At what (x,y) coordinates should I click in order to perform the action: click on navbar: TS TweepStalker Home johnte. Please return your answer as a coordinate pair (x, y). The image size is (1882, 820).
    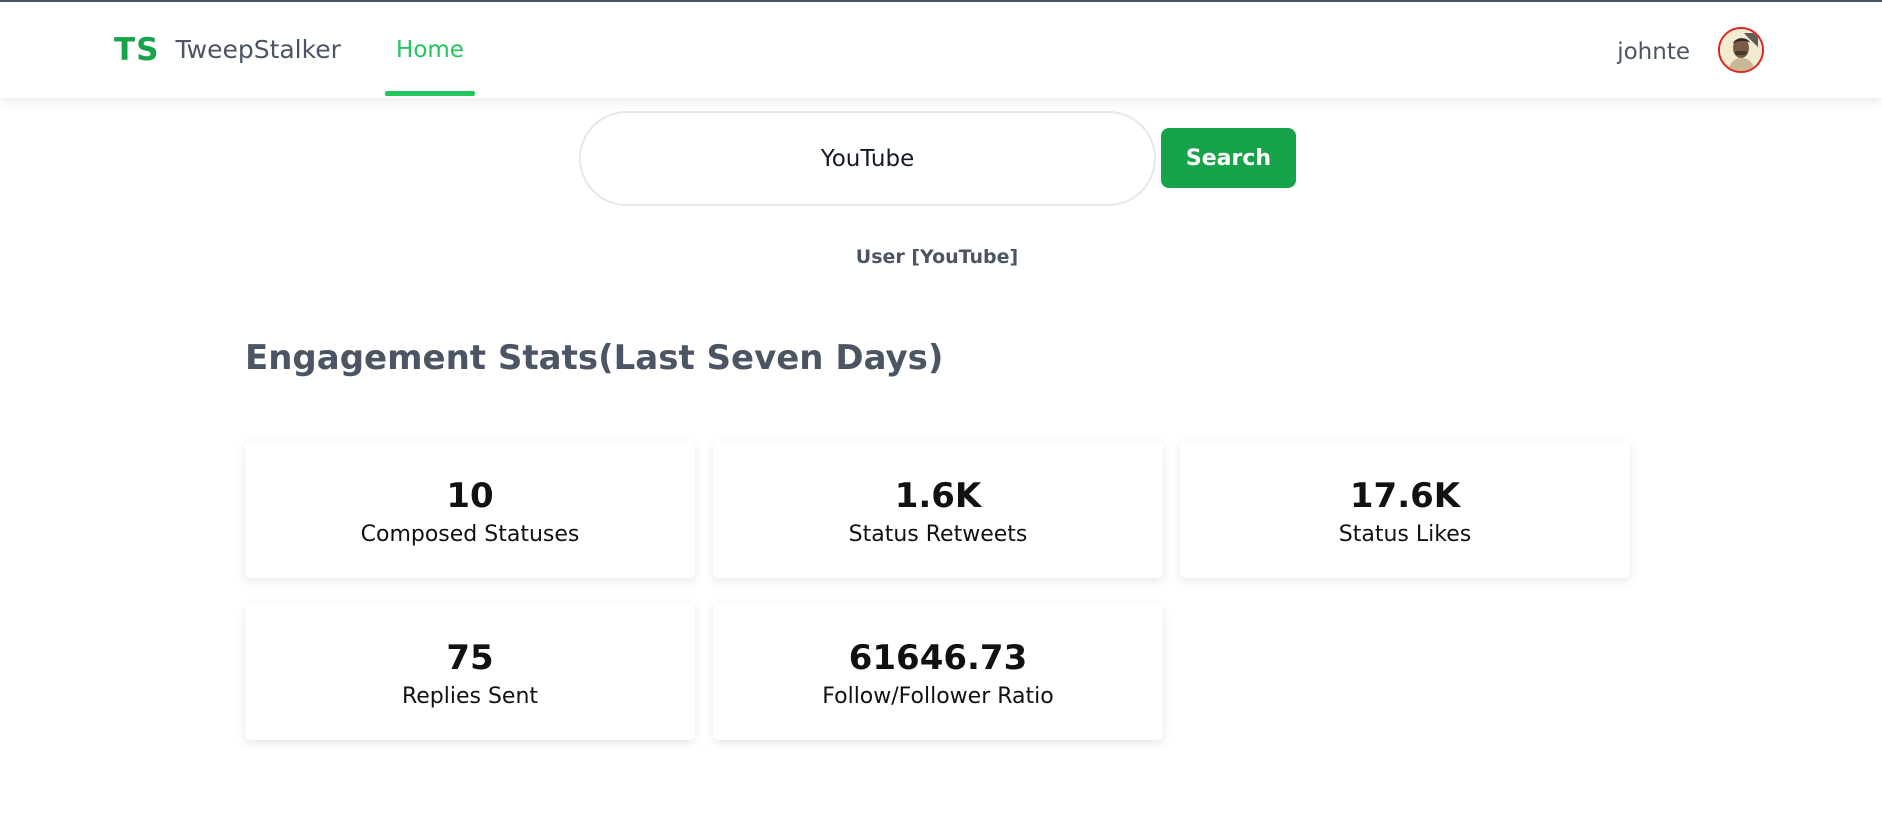
    Looking at the image, I should click on (941, 50).